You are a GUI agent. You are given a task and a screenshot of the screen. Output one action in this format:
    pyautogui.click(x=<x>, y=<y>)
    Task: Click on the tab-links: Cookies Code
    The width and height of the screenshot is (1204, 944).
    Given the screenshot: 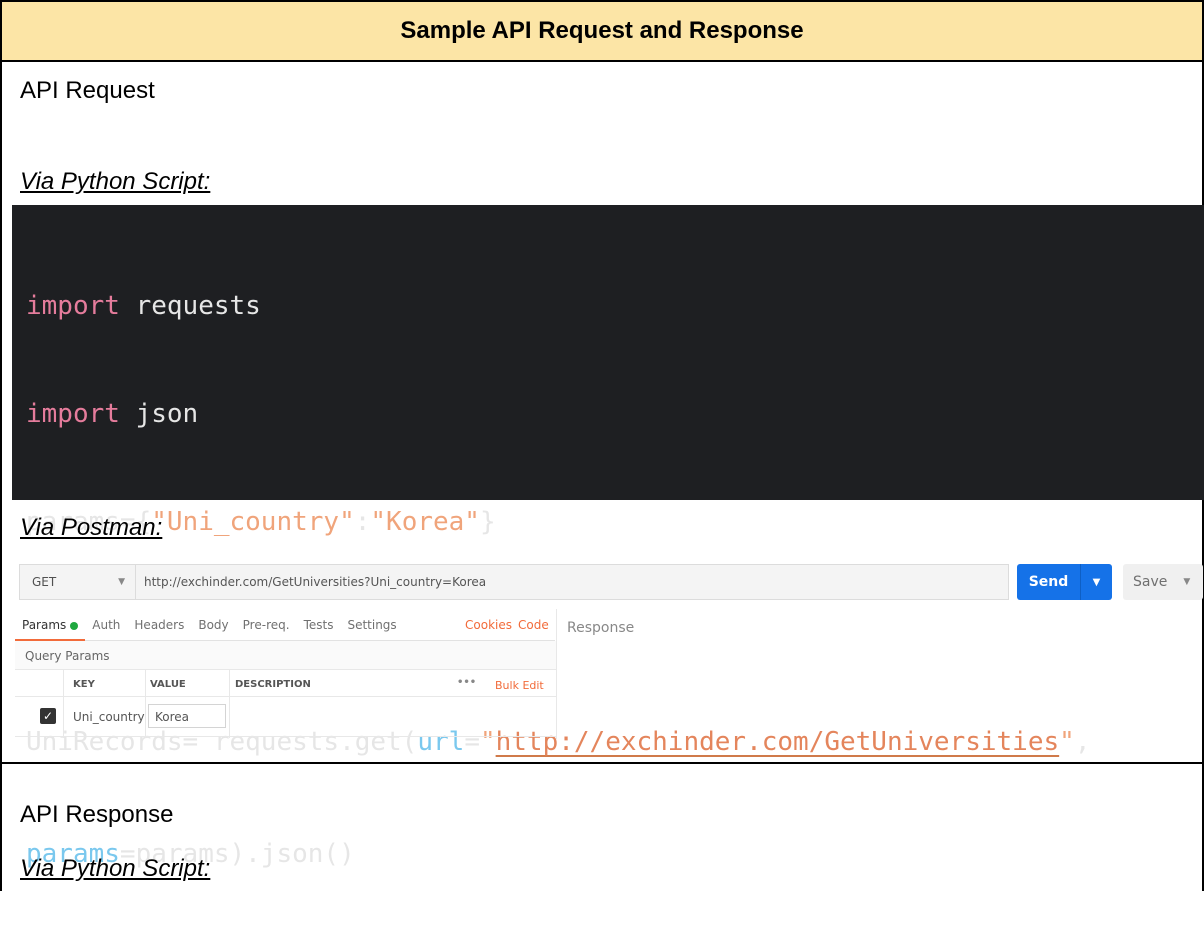 What is the action you would take?
    pyautogui.click(x=510, y=625)
    